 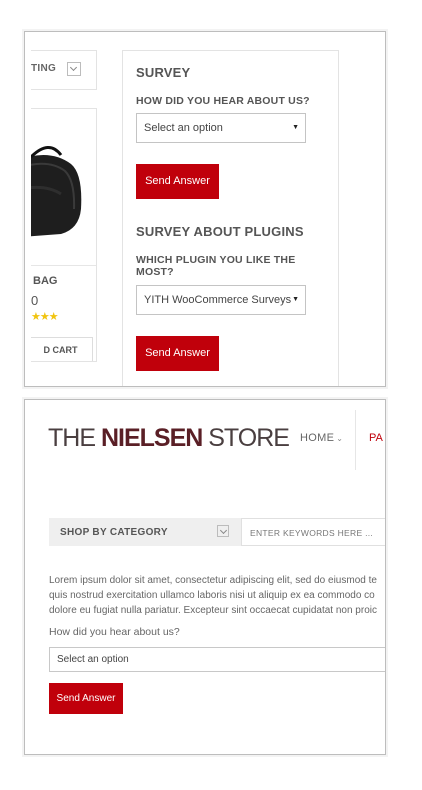 I want to click on nav-label: HOME, so click(x=317, y=438).